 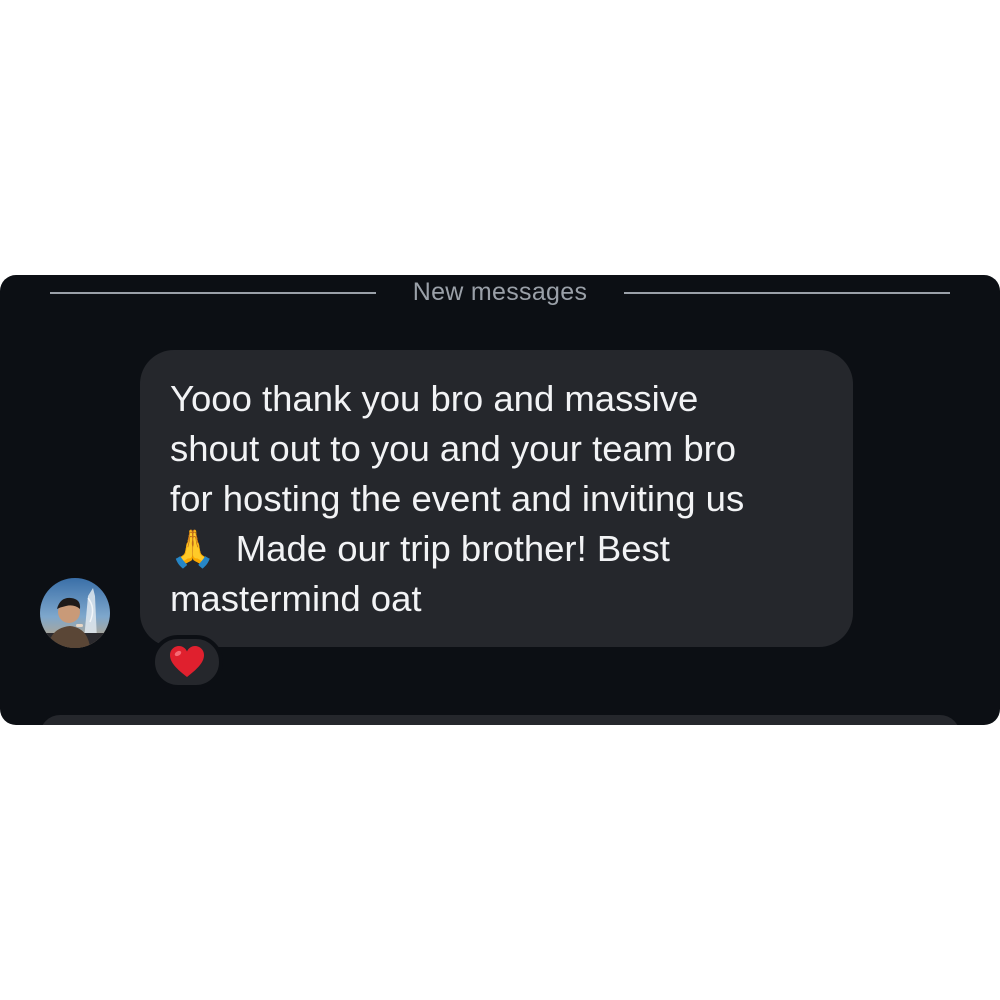 What do you see at coordinates (452, 548) in the screenshot?
I see `message-line: Made our trip brother! Best` at bounding box center [452, 548].